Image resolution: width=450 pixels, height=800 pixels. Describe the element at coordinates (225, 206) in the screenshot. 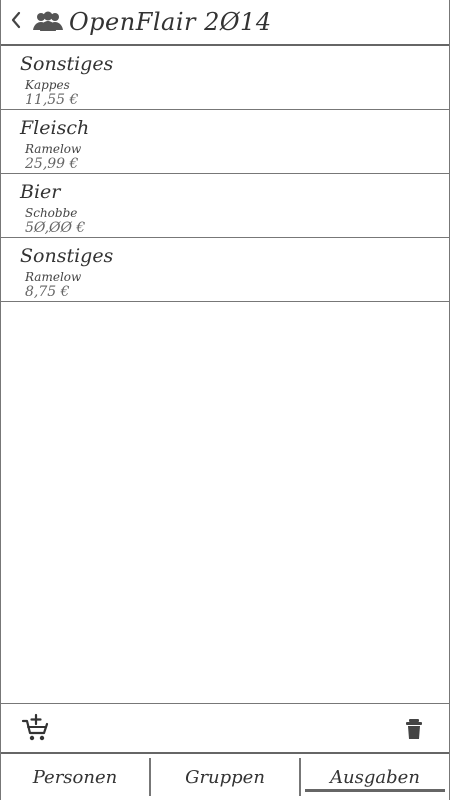

I see `expense-item: Bier Schobbe 5Ø,ØØ €` at that location.